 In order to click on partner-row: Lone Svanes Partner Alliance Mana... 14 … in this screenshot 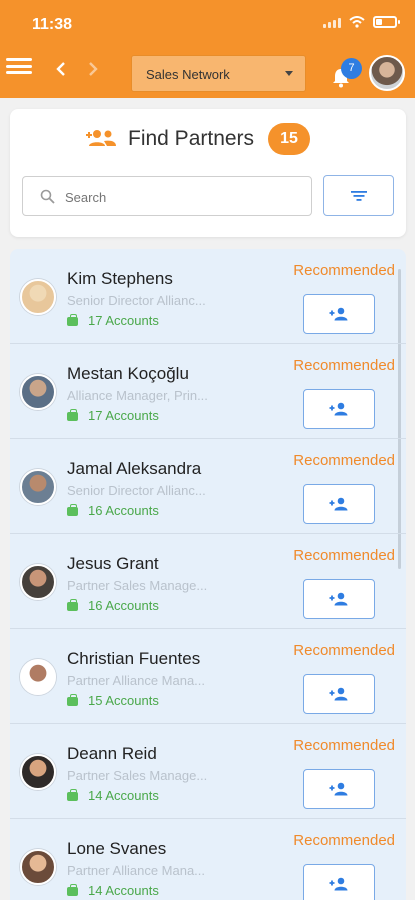, I will do `click(208, 859)`.